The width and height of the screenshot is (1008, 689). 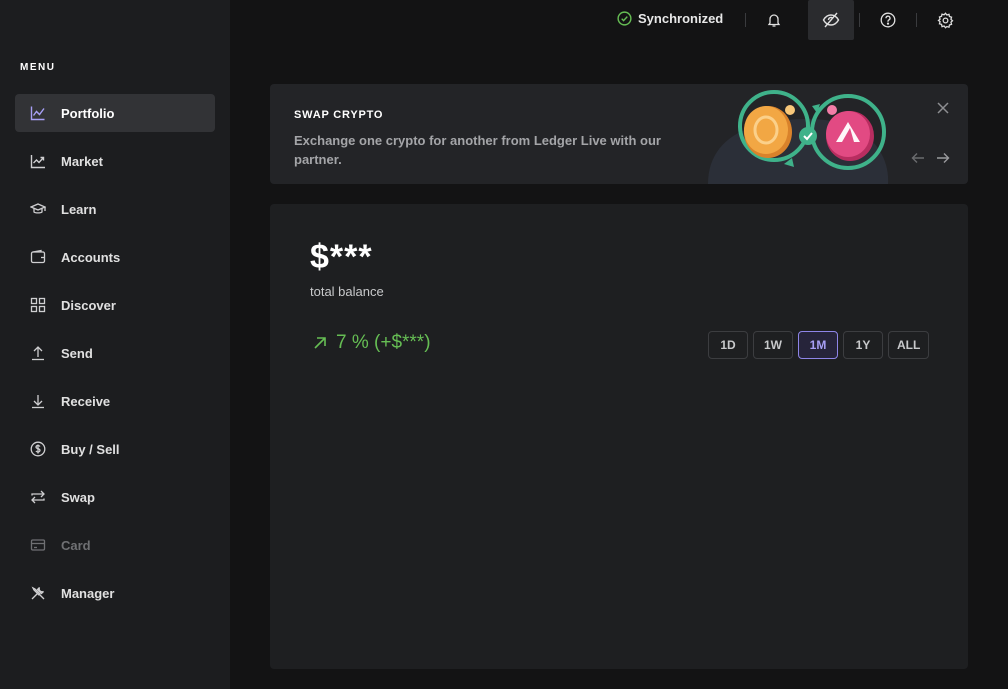 What do you see at coordinates (798, 137) in the screenshot?
I see `swap-illustration-icon` at bounding box center [798, 137].